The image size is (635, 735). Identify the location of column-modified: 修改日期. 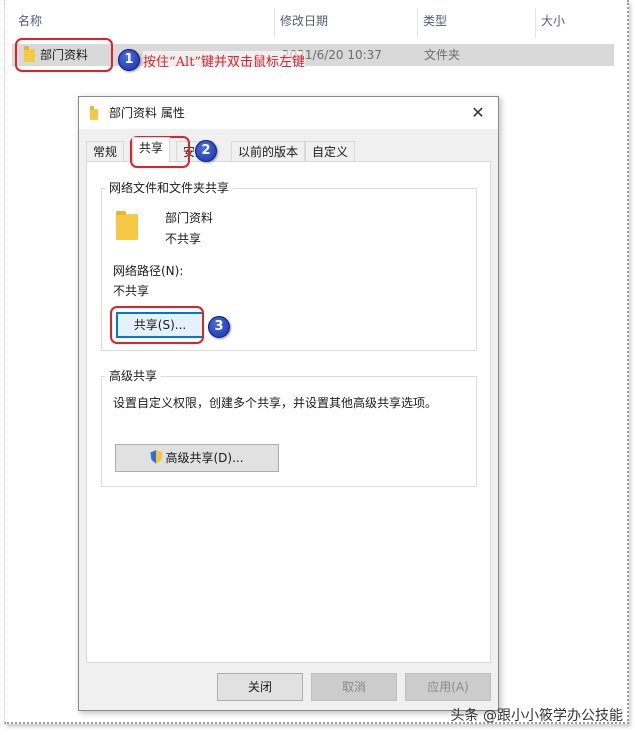
(301, 21).